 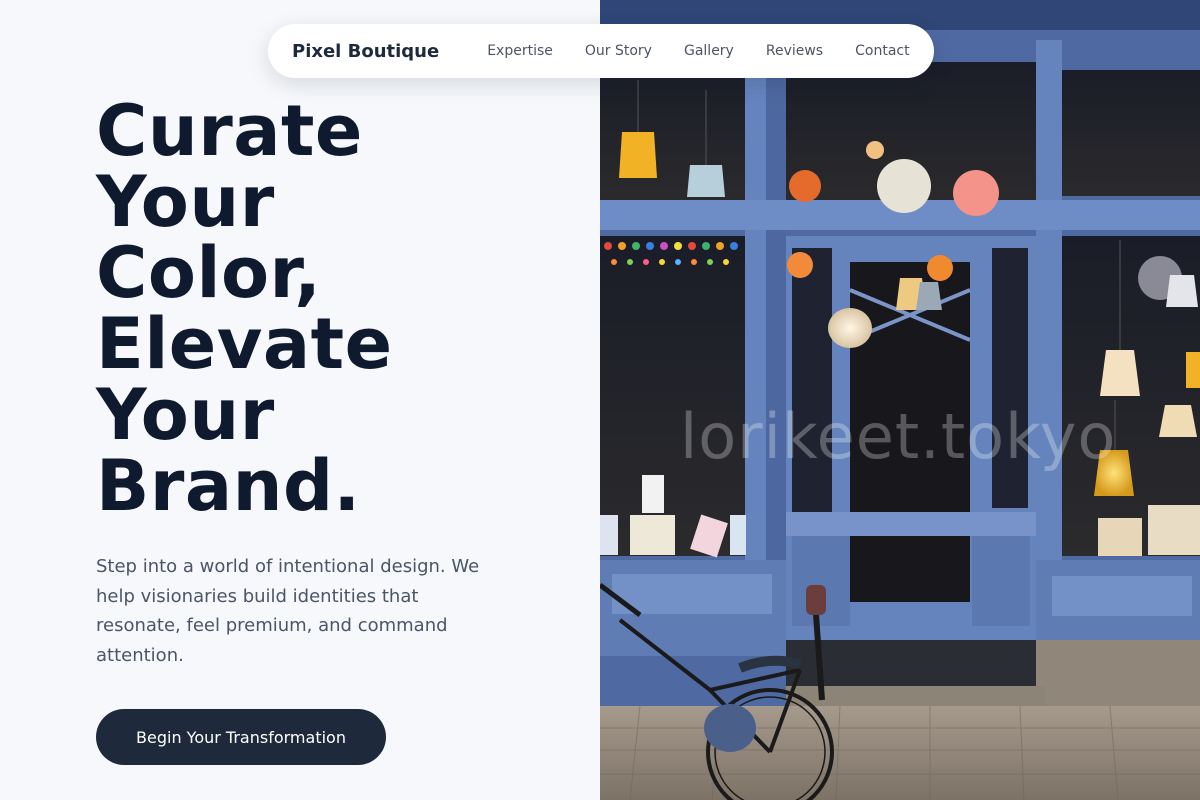 I want to click on headline-line: Brand., so click(x=228, y=486).